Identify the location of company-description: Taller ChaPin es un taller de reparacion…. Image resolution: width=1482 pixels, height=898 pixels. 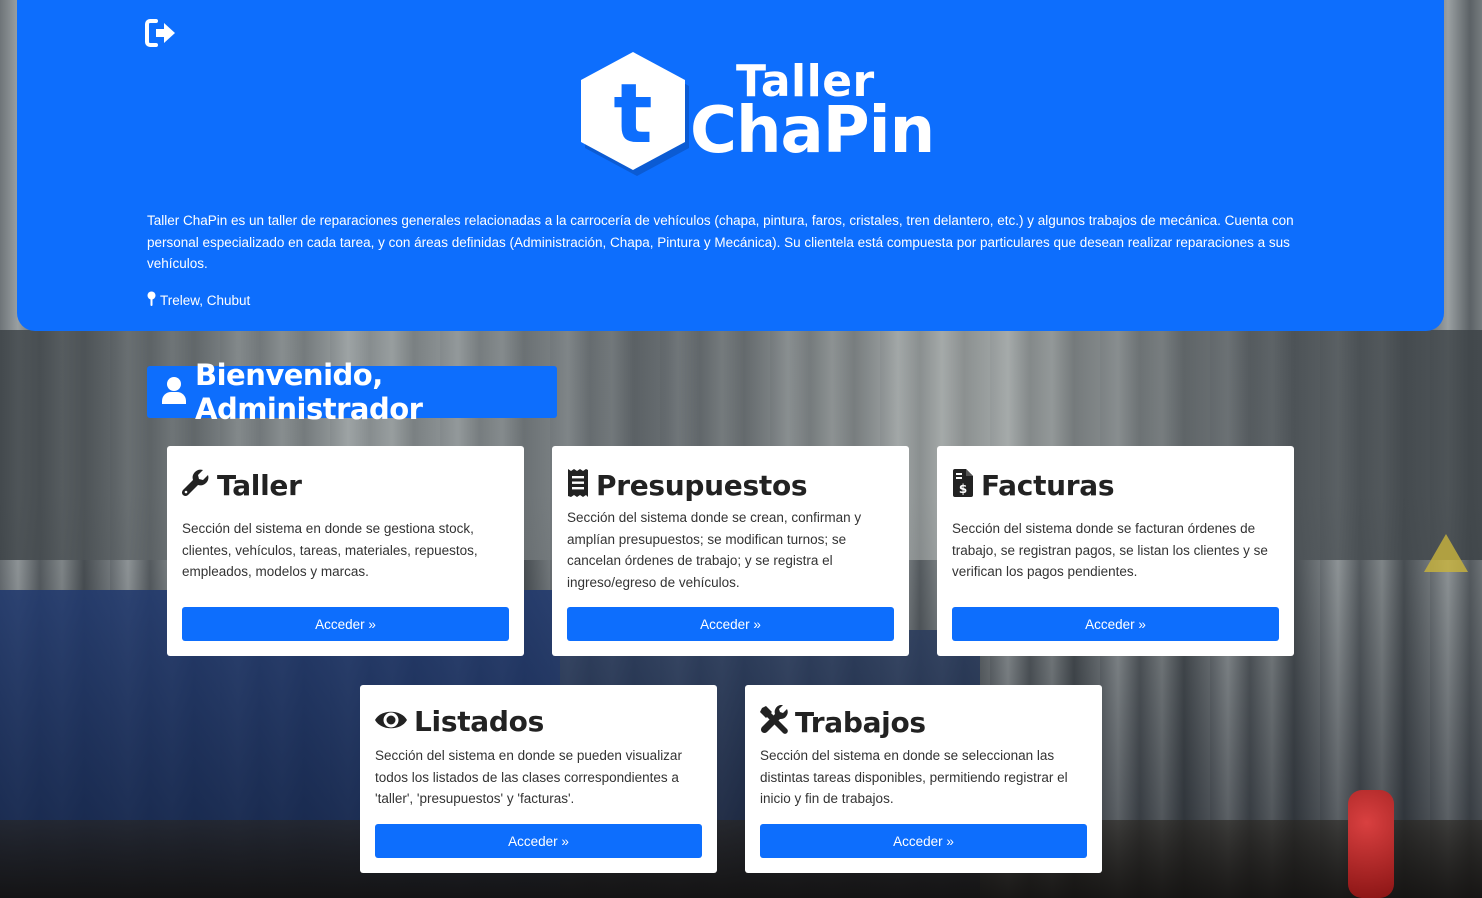
(720, 242).